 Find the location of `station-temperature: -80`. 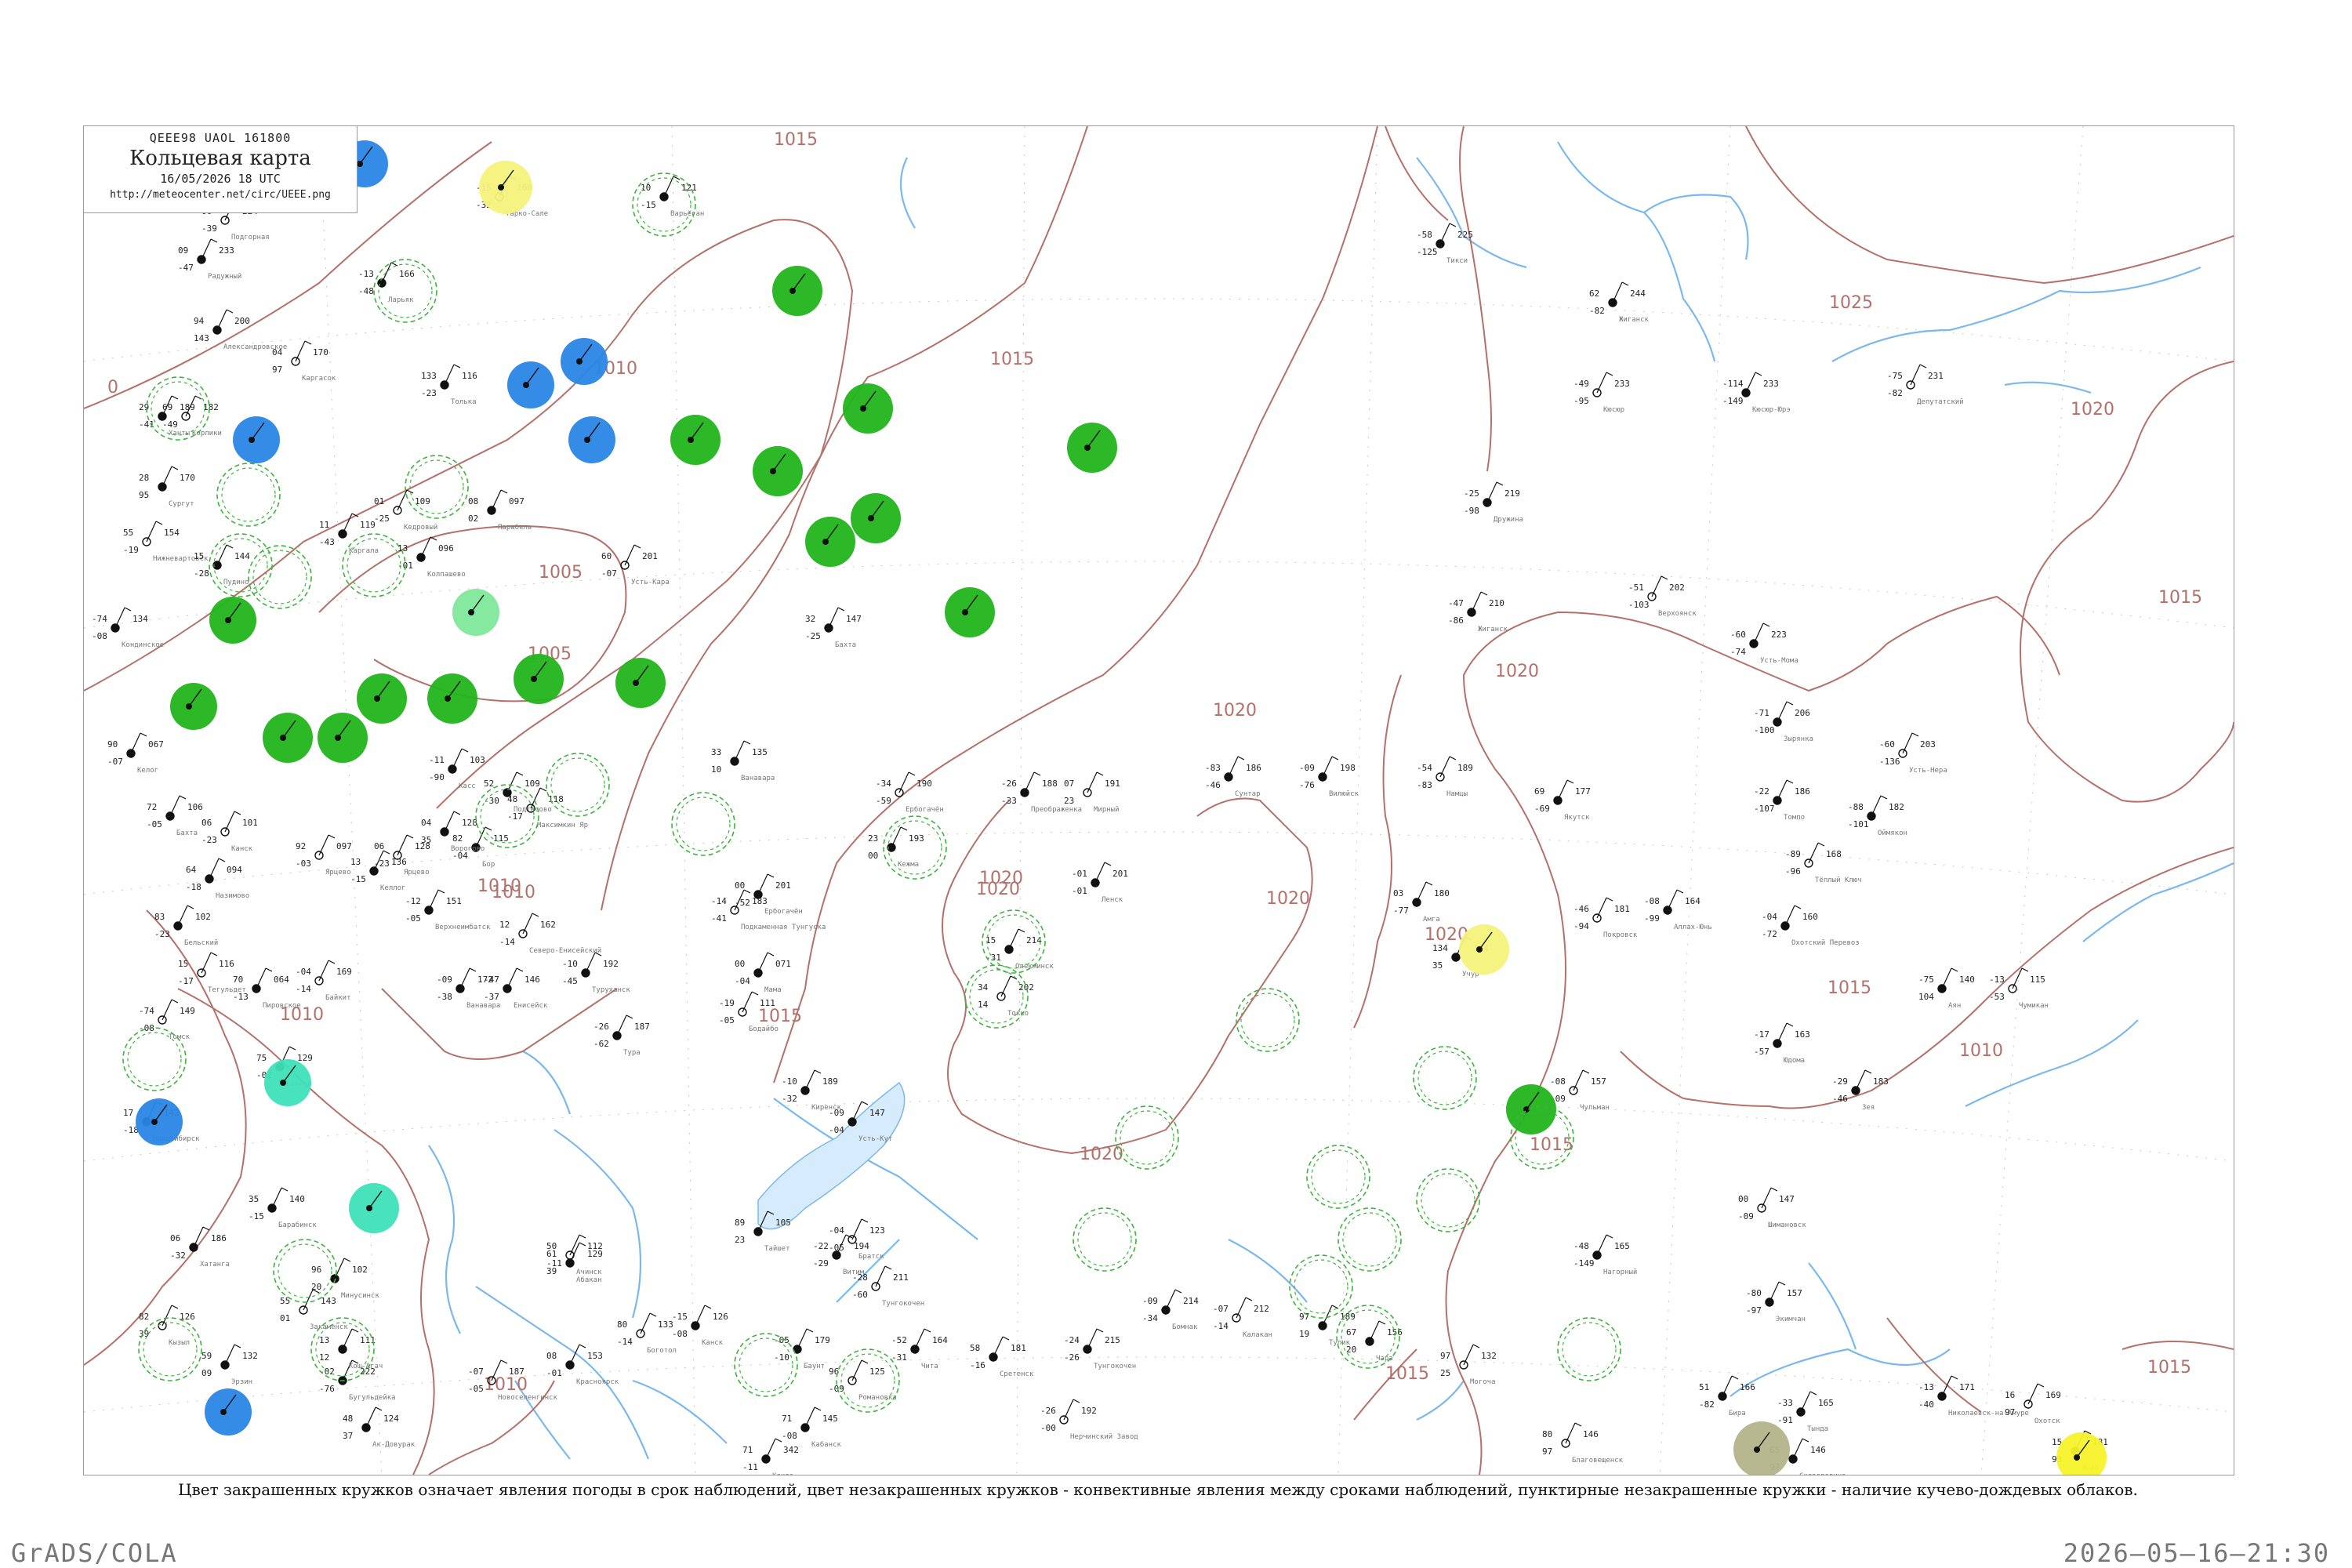

station-temperature: -80 is located at coordinates (1754, 1293).